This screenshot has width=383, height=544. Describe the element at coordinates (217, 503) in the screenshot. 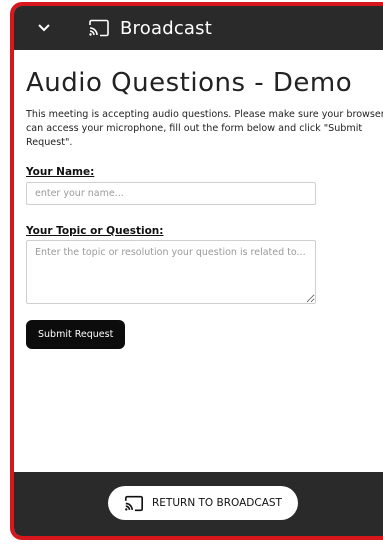

I see `return-label: RETURN TO BROADCAST` at that location.